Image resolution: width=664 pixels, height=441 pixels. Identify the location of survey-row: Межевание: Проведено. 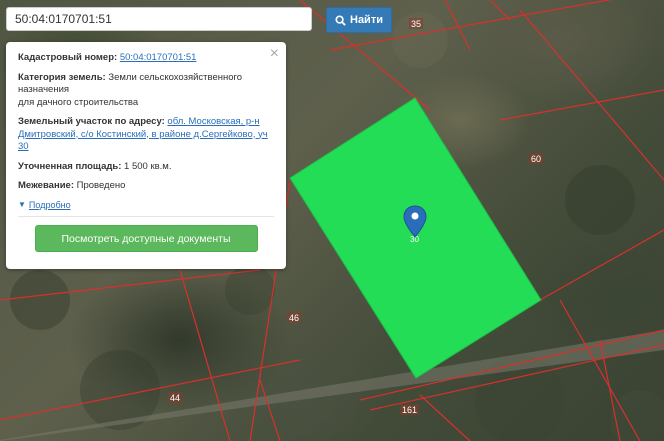
(146, 186).